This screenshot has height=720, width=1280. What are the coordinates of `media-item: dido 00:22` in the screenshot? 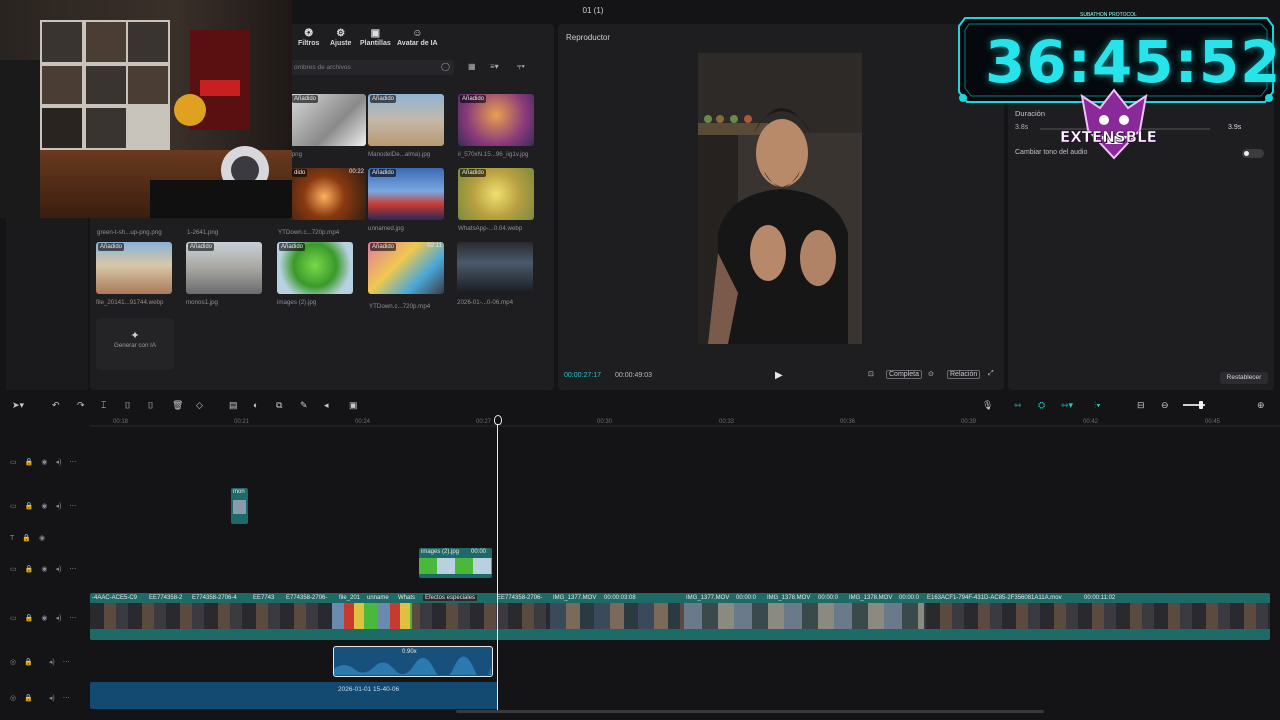 It's located at (330, 194).